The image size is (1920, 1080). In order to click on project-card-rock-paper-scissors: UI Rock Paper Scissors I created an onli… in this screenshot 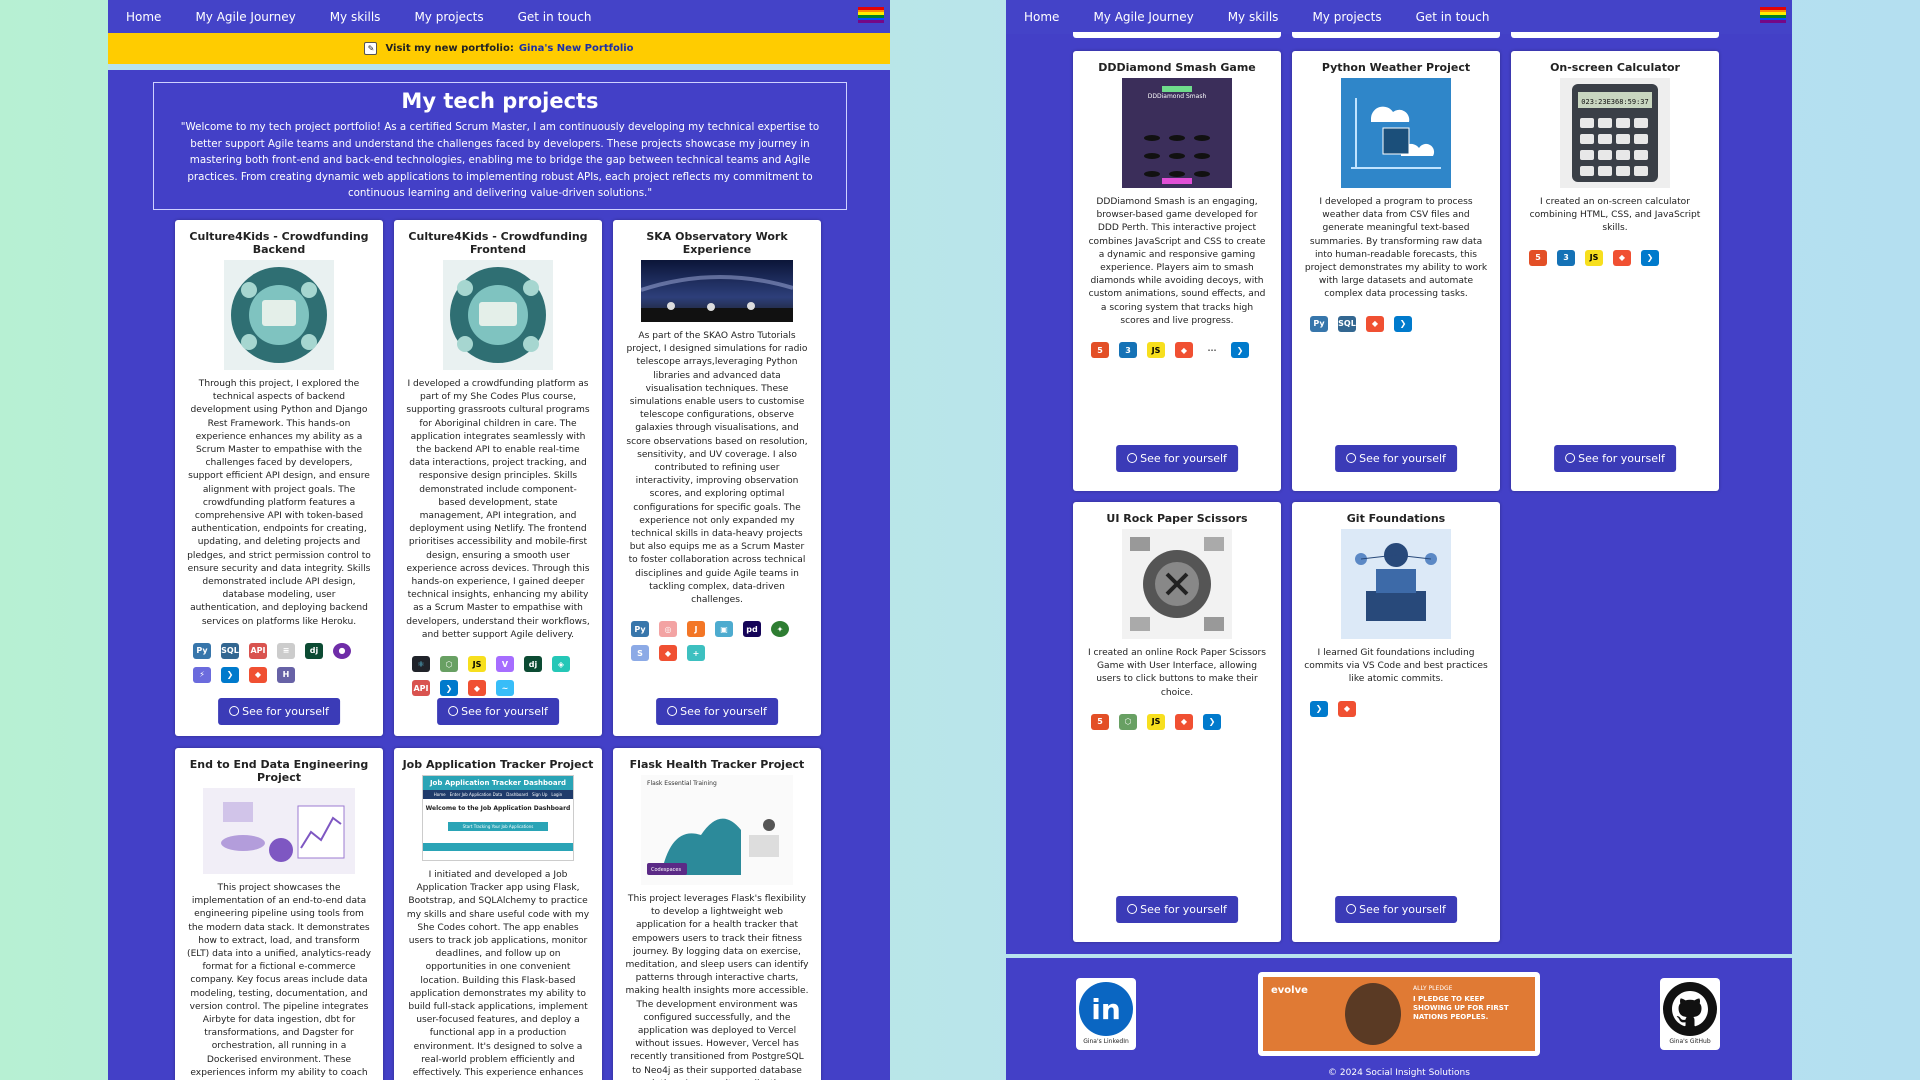, I will do `click(1177, 722)`.